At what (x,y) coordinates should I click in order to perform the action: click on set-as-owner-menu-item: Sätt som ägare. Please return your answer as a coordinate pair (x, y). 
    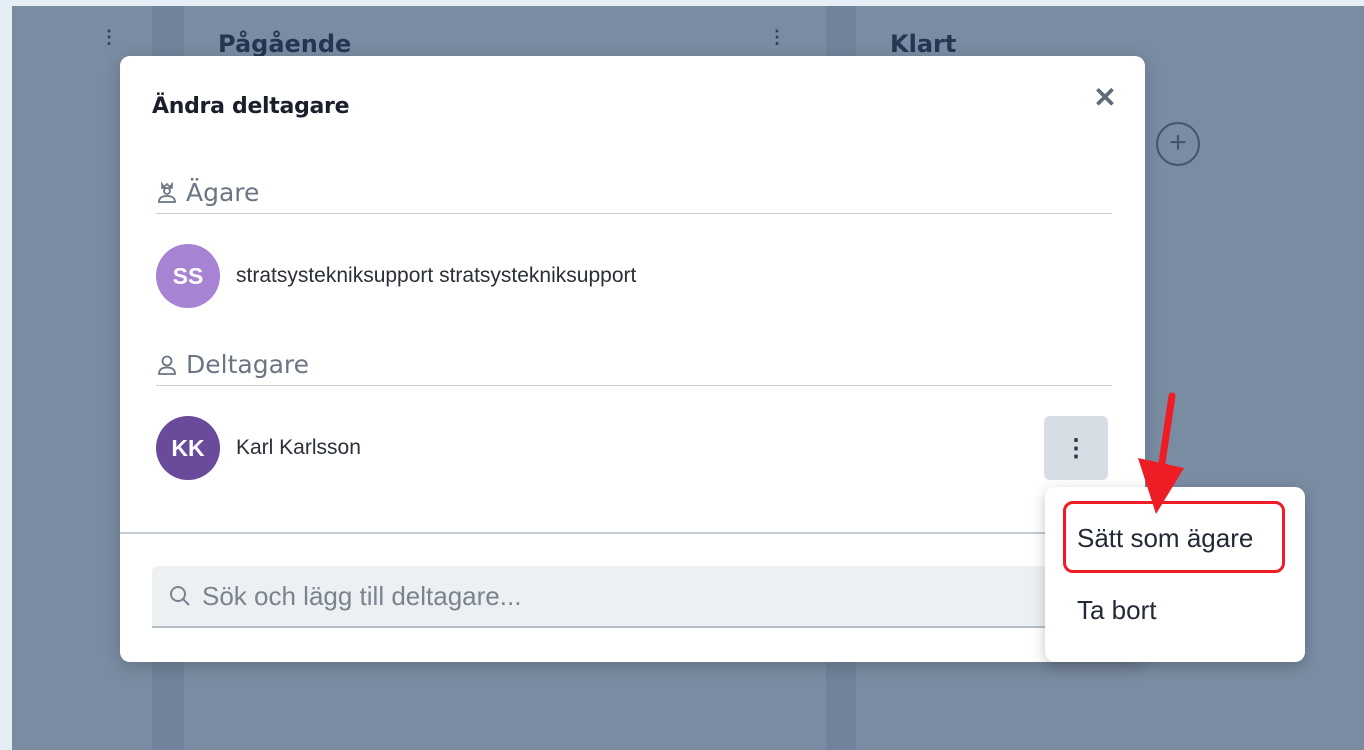
    Looking at the image, I should click on (1174, 538).